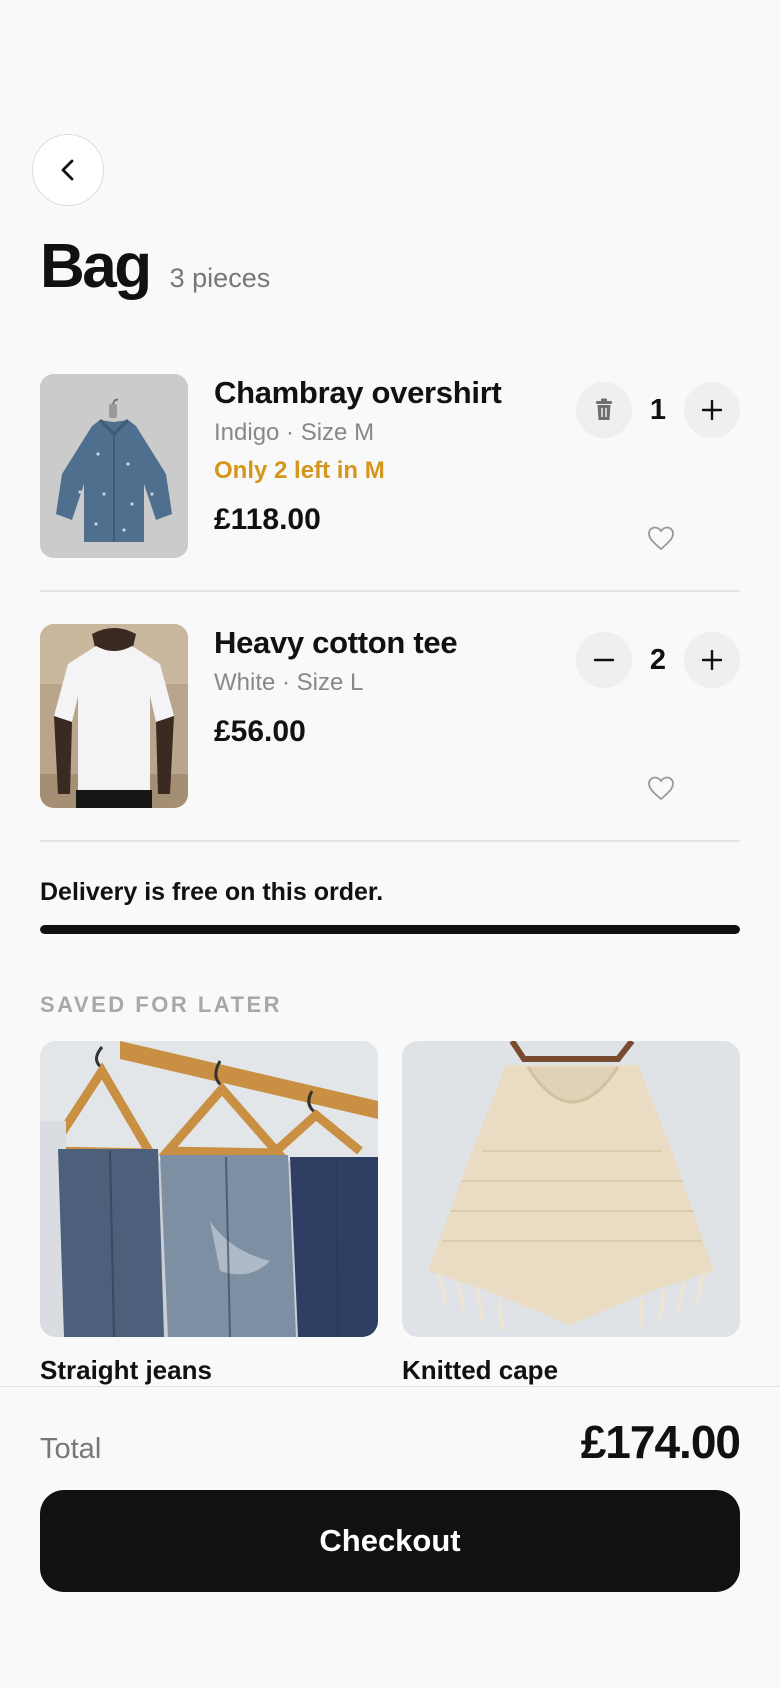  Describe the element at coordinates (260, 732) in the screenshot. I see `item-price: £56.00` at that location.